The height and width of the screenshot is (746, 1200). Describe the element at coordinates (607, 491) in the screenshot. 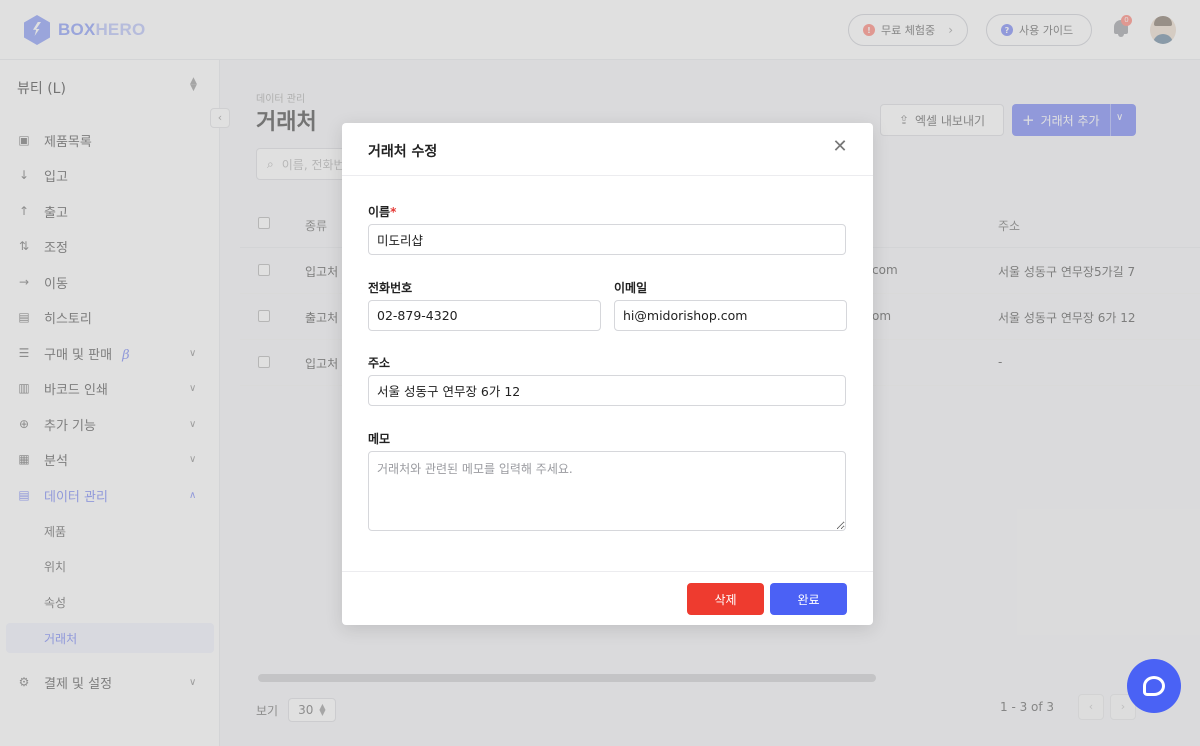

I see `memo-field` at that location.